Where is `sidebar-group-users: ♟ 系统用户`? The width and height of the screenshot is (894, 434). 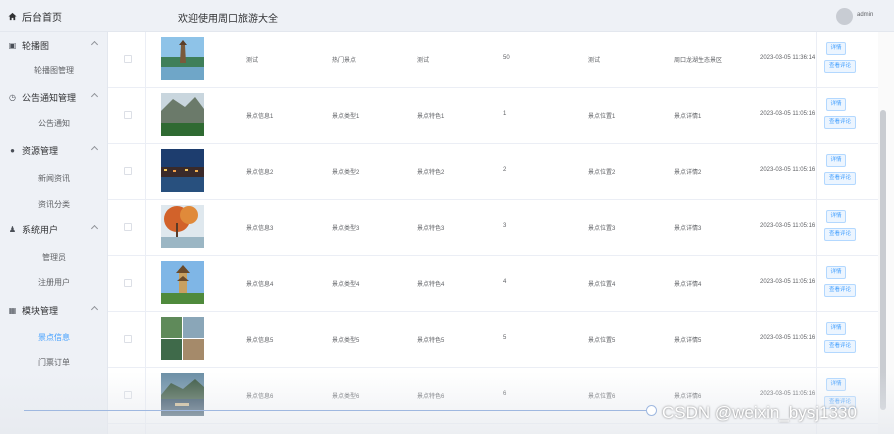
sidebar-group-users: ♟ 系统用户 is located at coordinates (54, 229).